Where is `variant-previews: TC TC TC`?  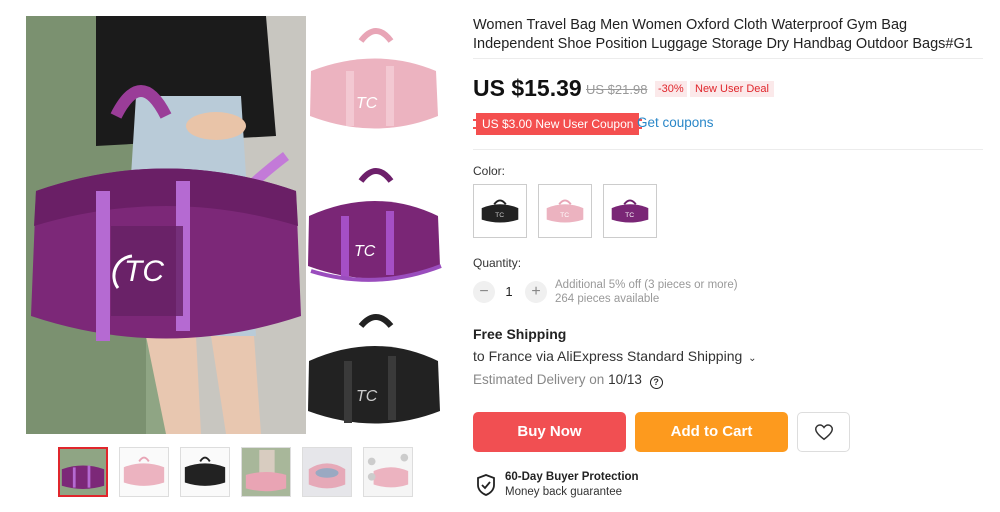
variant-previews: TC TC TC is located at coordinates (376, 225).